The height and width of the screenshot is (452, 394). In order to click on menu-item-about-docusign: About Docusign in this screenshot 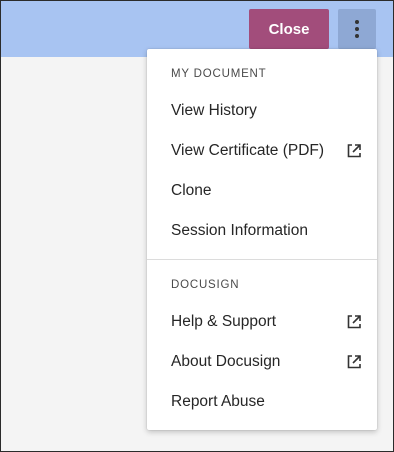, I will do `click(262, 362)`.